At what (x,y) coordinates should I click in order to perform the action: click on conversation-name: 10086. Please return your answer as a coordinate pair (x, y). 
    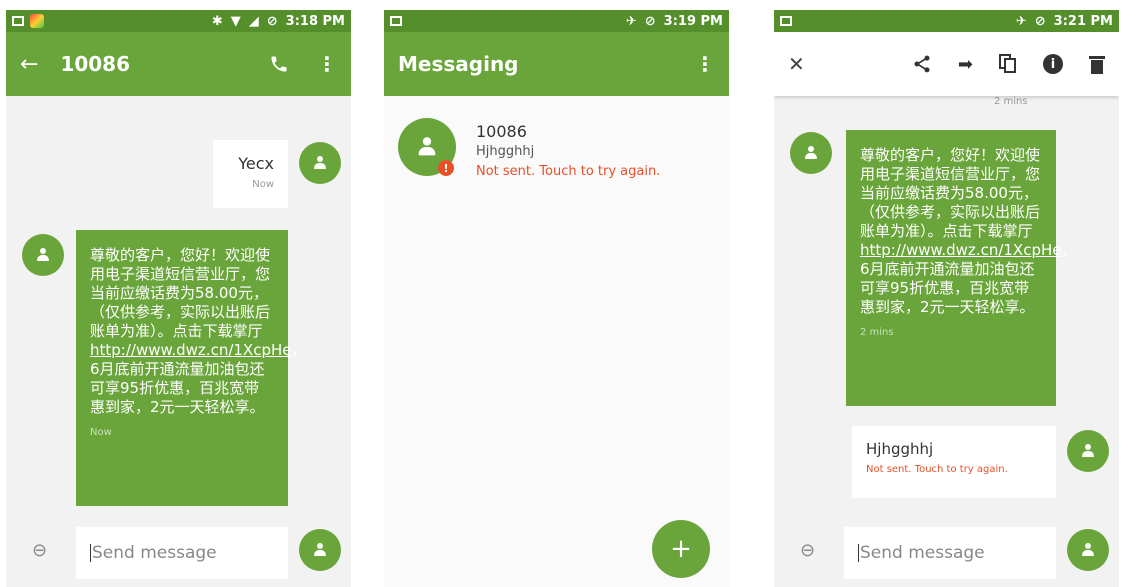
    Looking at the image, I should click on (501, 131).